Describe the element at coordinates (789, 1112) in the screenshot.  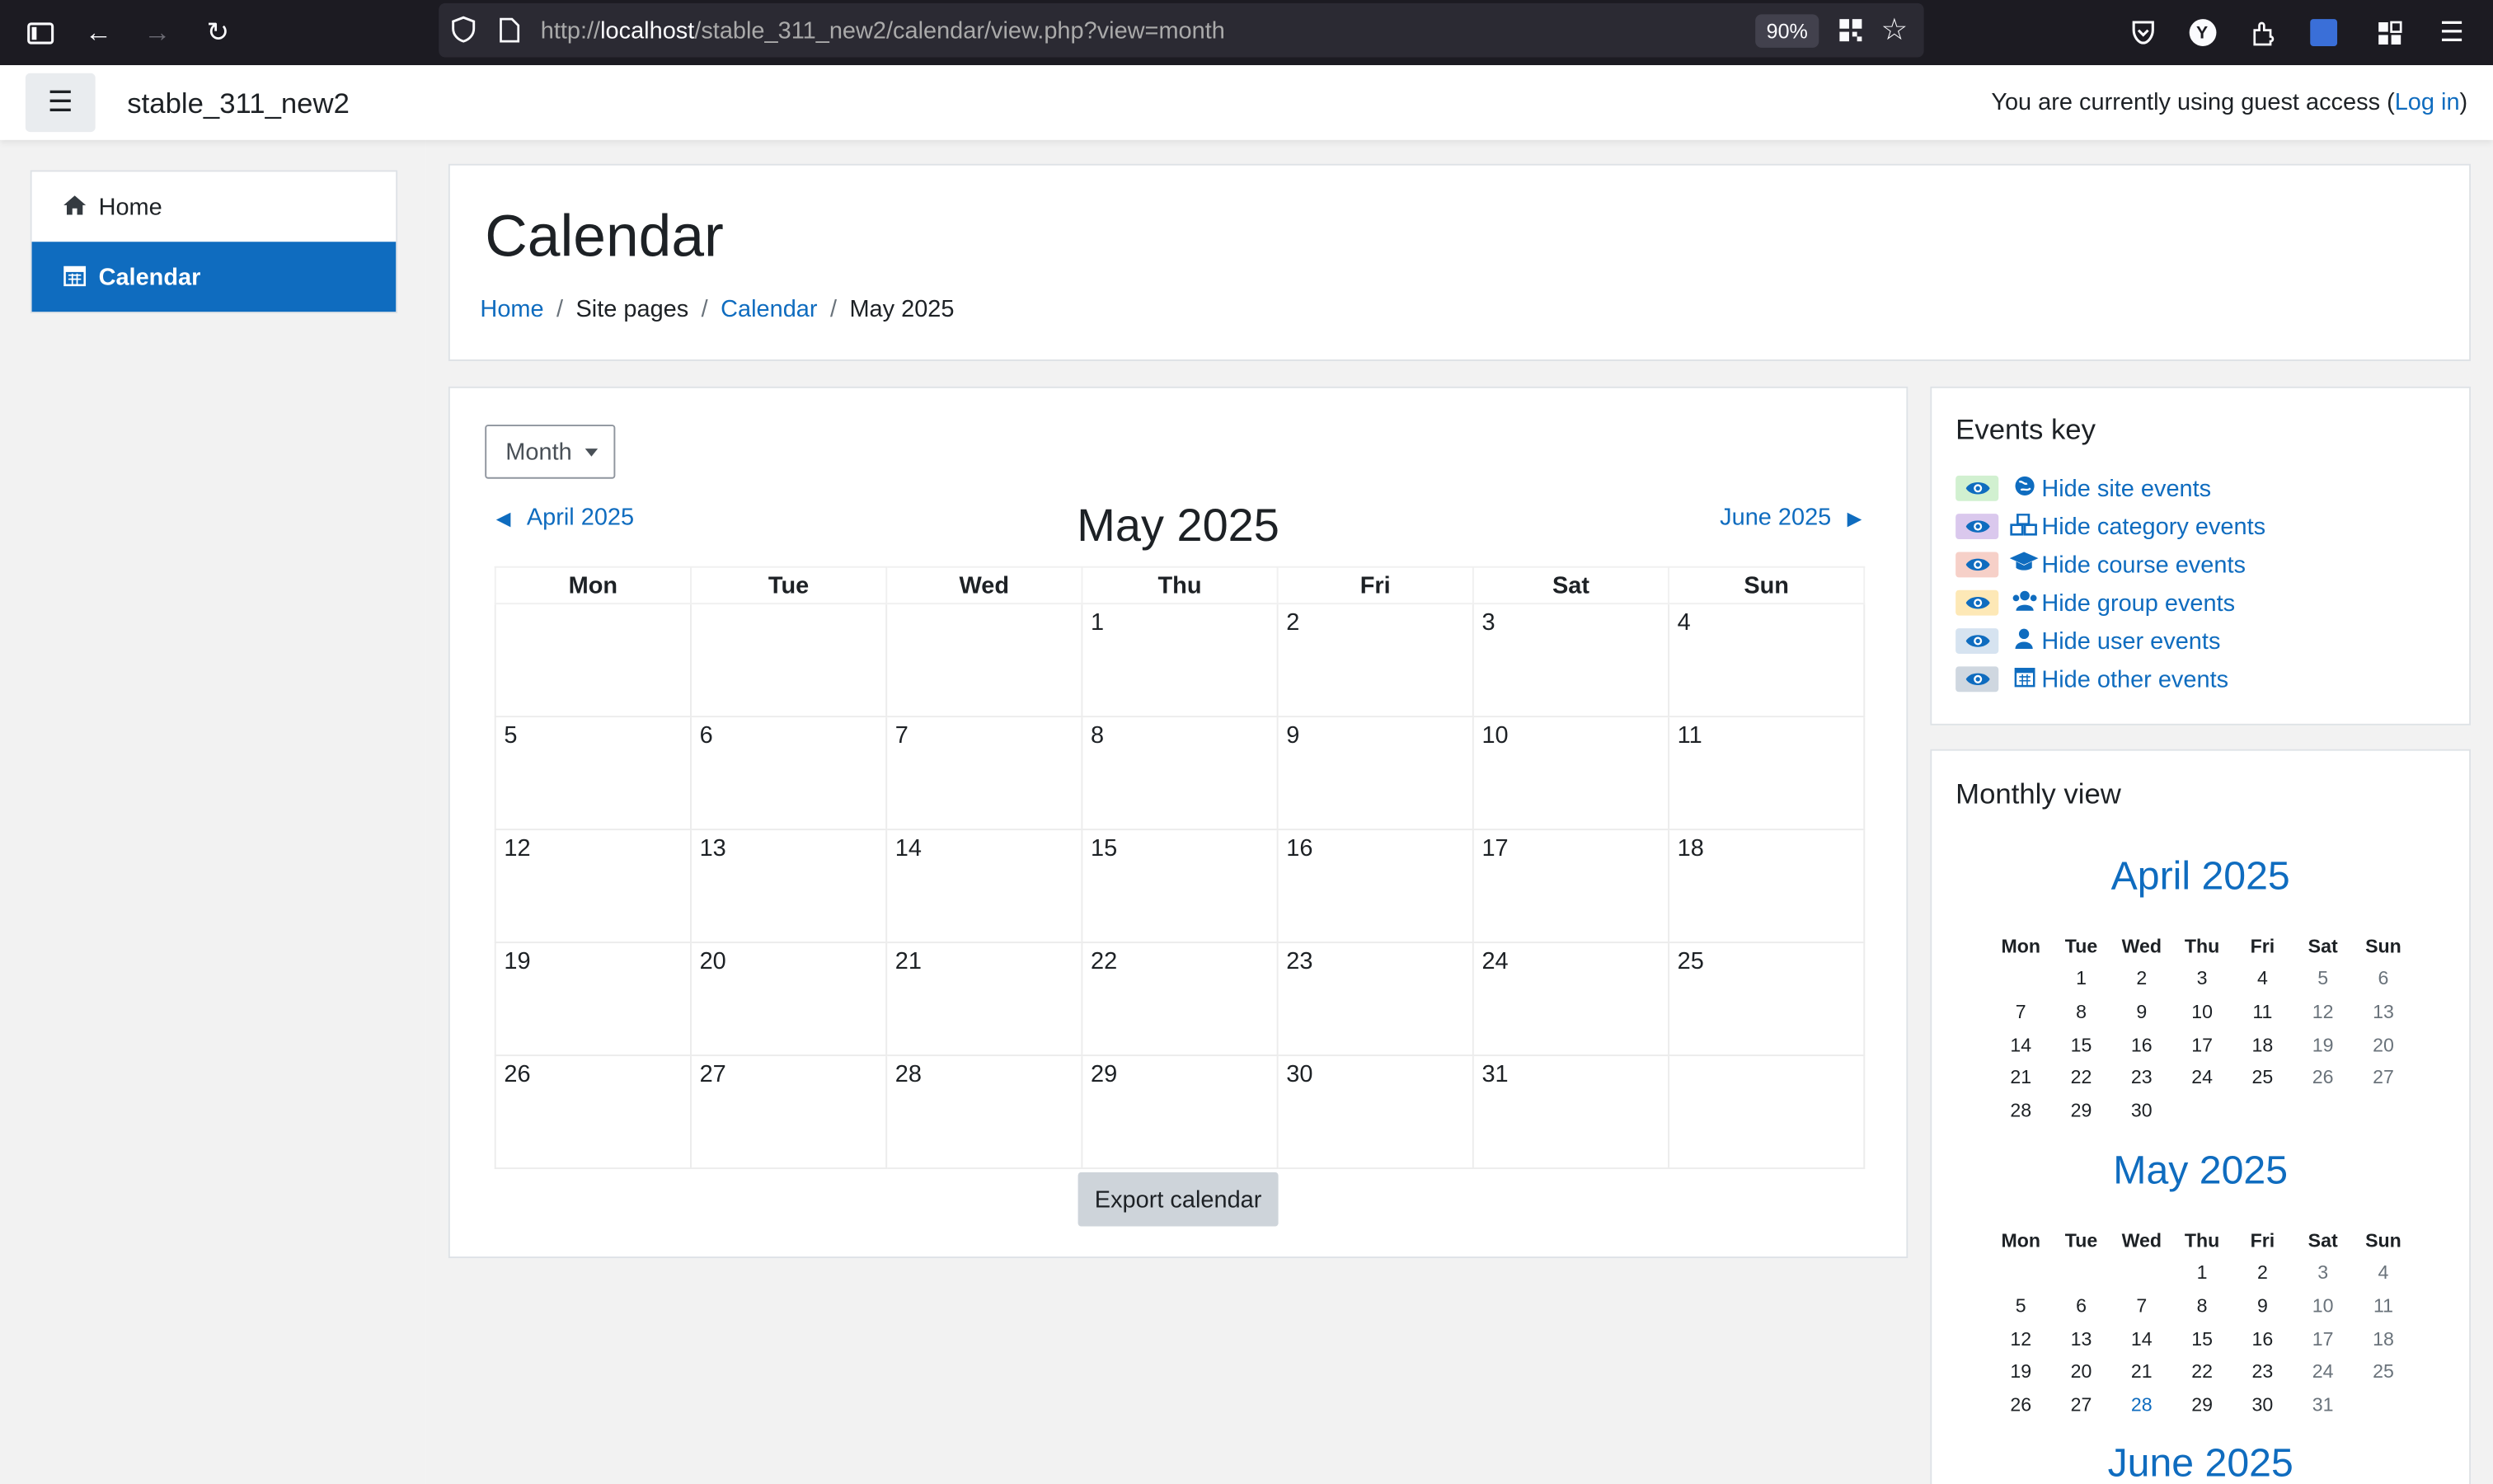
I see `day-cell: 27` at that location.